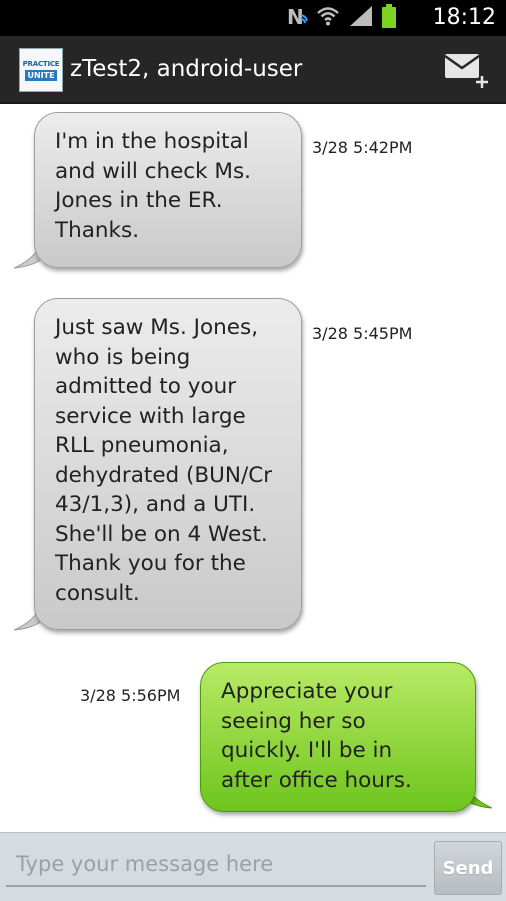  I want to click on message-composer: Send, so click(253, 866).